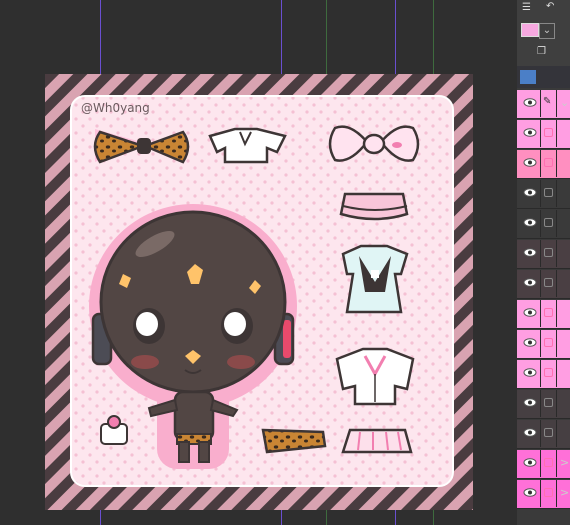 The width and height of the screenshot is (570, 525). Describe the element at coordinates (547, 31) in the screenshot. I see `chevron-down-icon: ⌄` at that location.